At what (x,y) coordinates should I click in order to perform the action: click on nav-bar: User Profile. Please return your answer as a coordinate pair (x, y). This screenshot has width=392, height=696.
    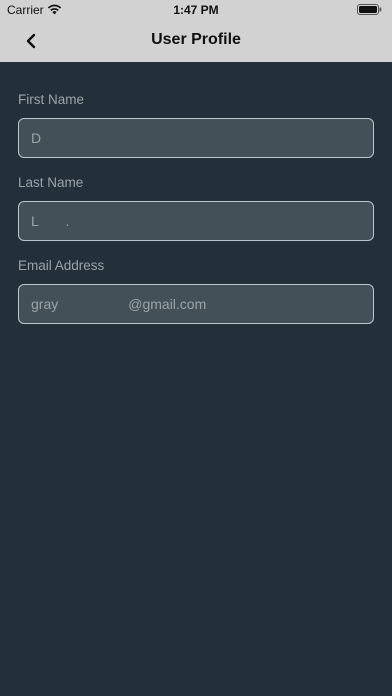
    Looking at the image, I should click on (196, 41).